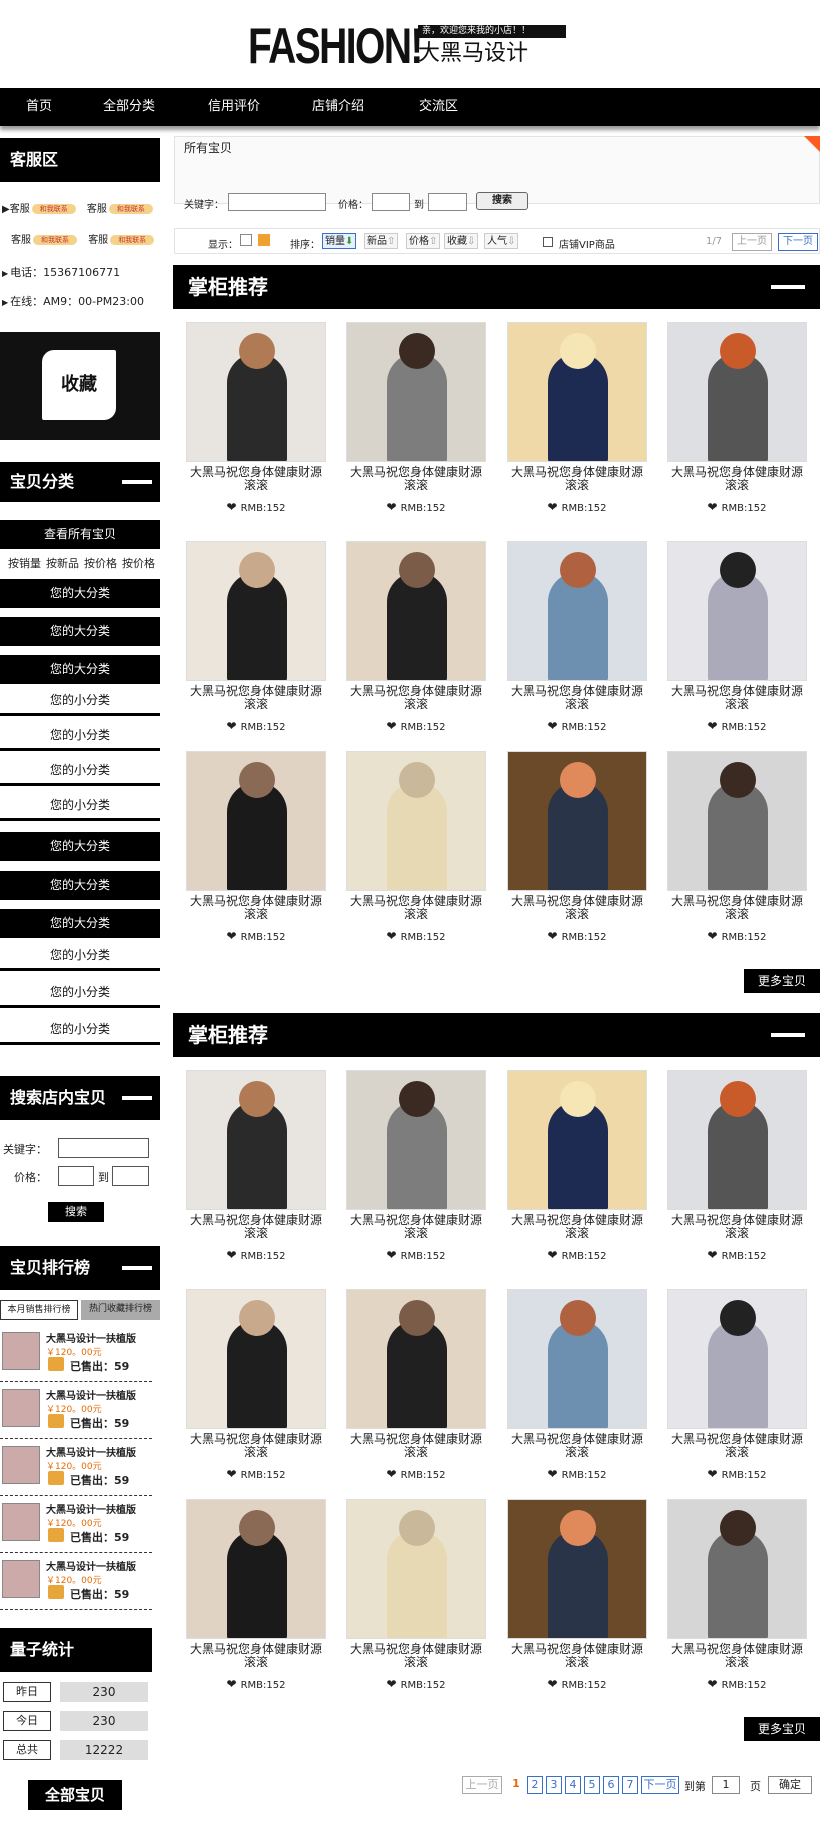 The width and height of the screenshot is (820, 1822). Describe the element at coordinates (660, 1785) in the screenshot. I see `pagination-next: 下一页` at that location.